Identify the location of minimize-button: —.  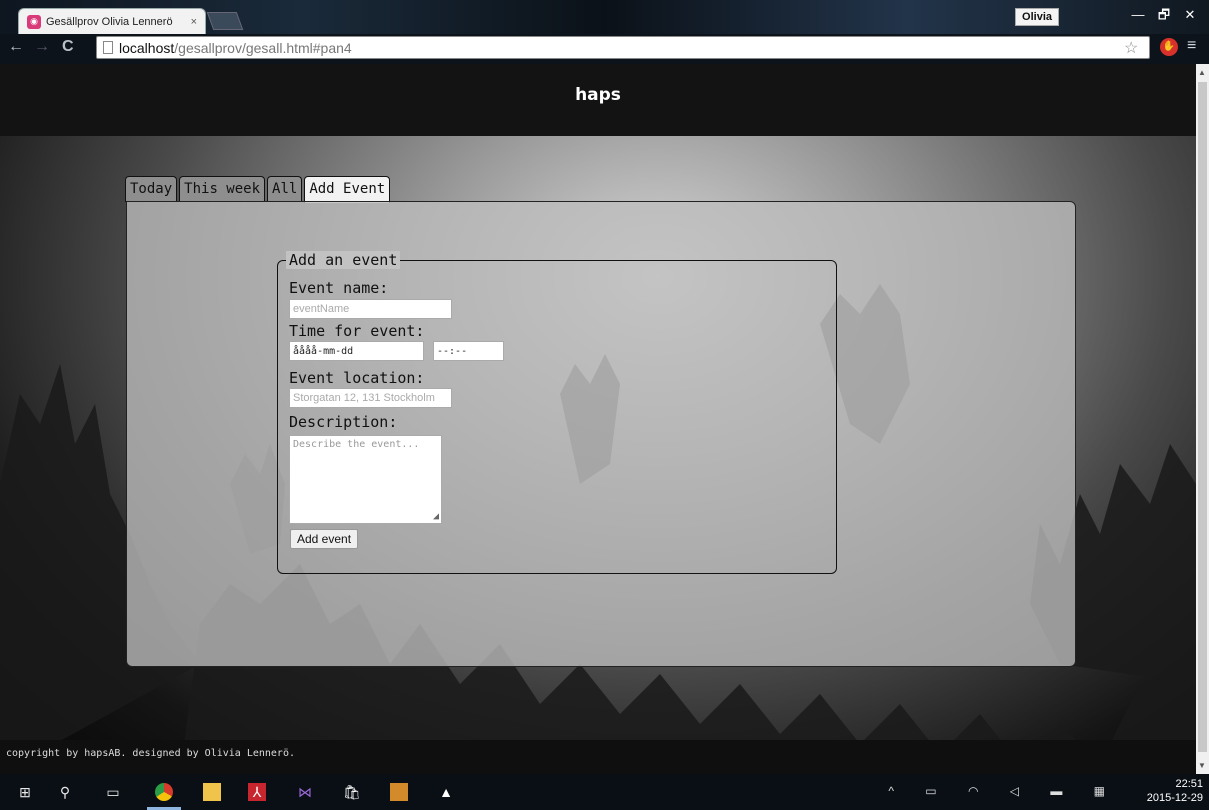
(1138, 16).